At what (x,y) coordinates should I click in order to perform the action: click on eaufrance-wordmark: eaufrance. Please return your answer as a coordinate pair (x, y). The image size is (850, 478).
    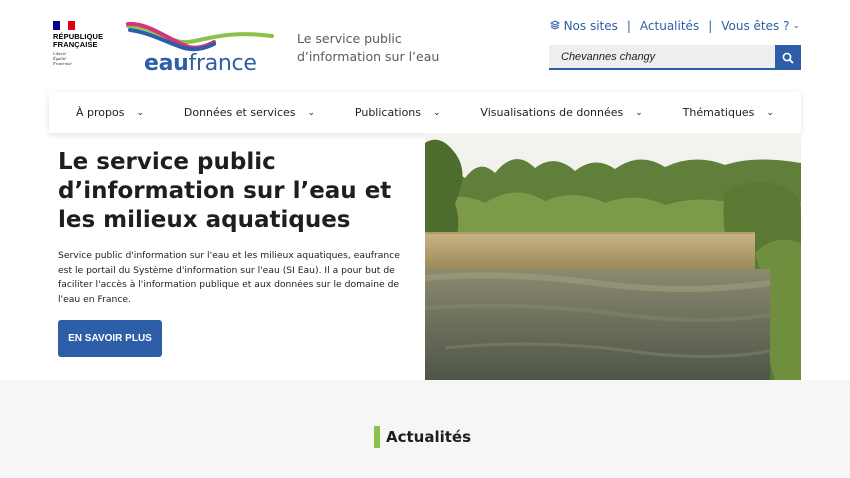
    Looking at the image, I should click on (200, 63).